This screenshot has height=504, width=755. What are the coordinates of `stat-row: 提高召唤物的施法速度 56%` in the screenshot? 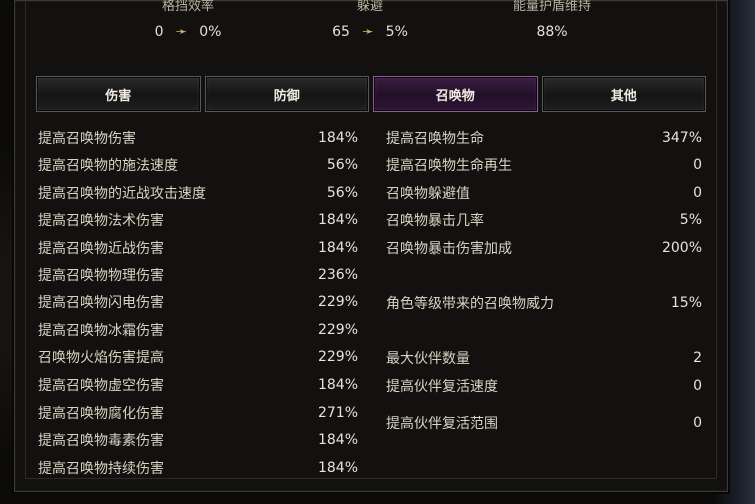 It's located at (198, 165).